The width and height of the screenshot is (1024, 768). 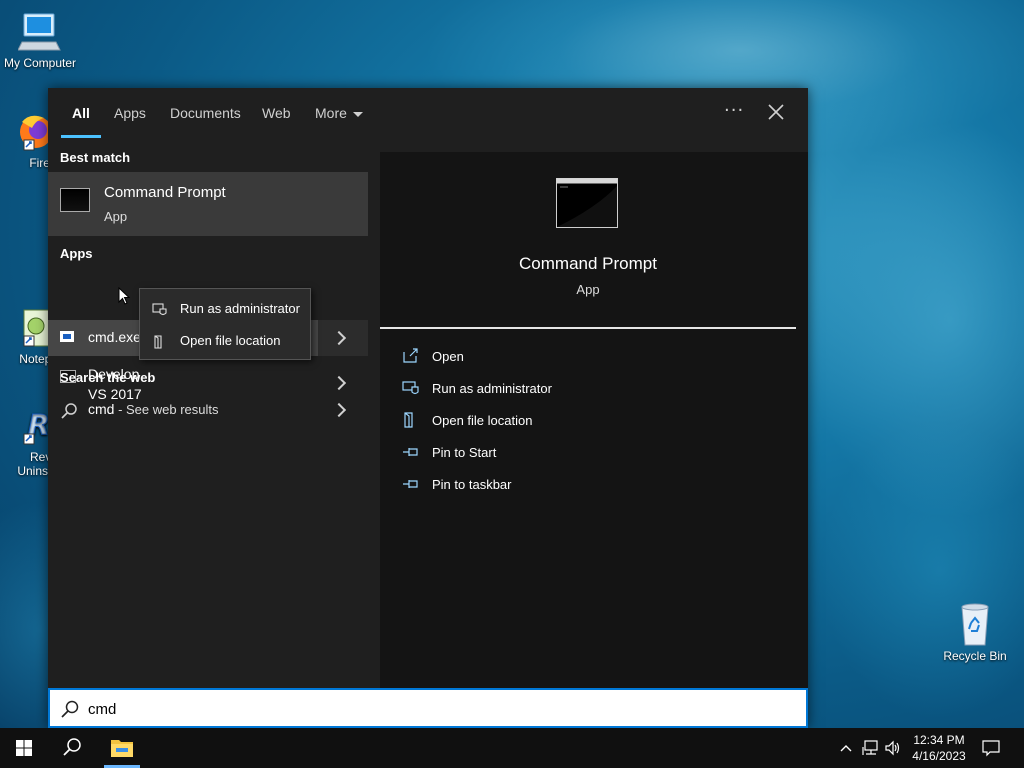 What do you see at coordinates (101, 409) in the screenshot?
I see `web-query: cmd` at bounding box center [101, 409].